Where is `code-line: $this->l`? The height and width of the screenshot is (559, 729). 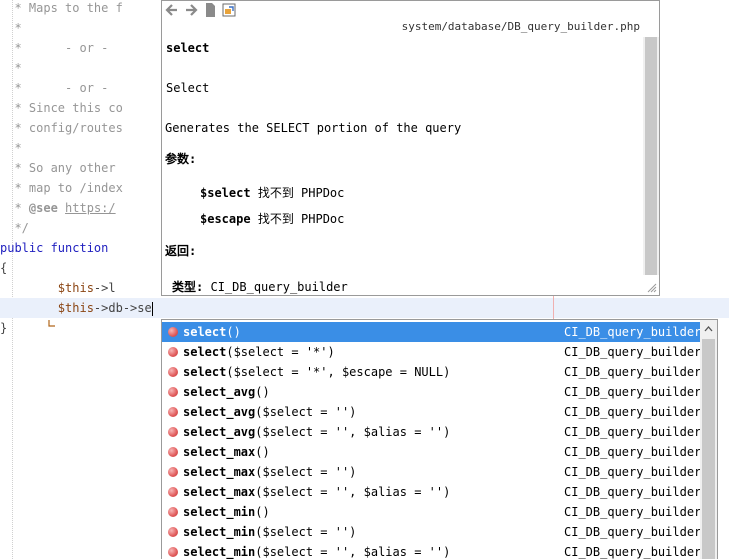
code-line: $this->l is located at coordinates (58, 288).